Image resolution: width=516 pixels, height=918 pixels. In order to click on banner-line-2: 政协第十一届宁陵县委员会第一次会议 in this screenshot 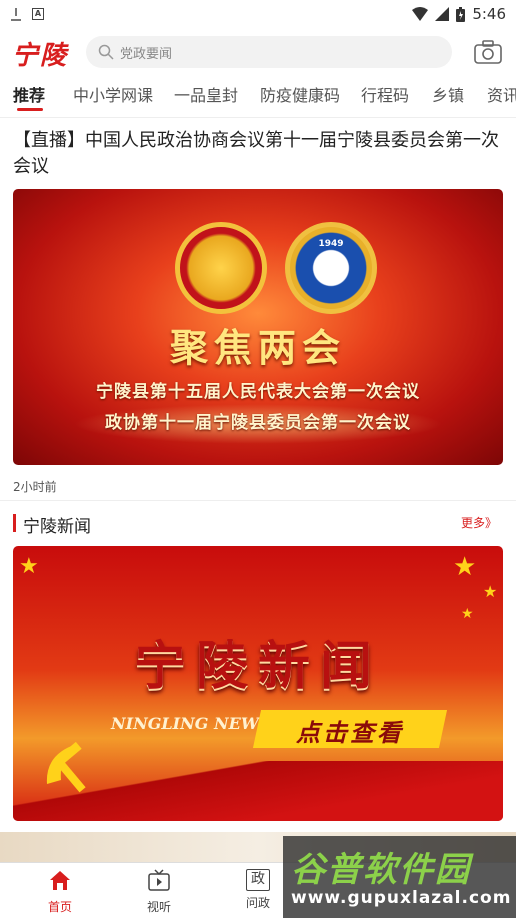, I will do `click(258, 423)`.